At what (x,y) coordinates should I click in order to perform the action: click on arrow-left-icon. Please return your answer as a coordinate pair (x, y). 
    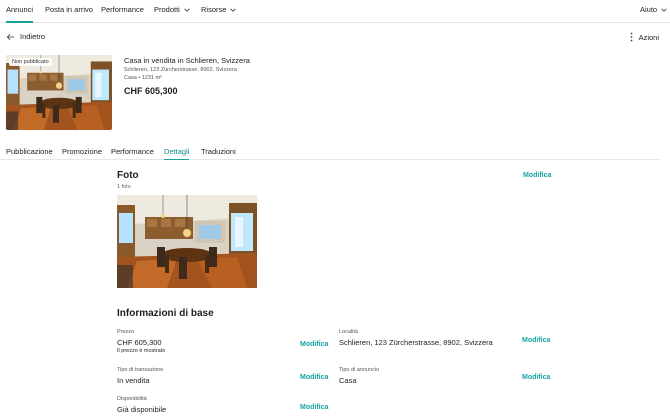
    Looking at the image, I should click on (10, 36).